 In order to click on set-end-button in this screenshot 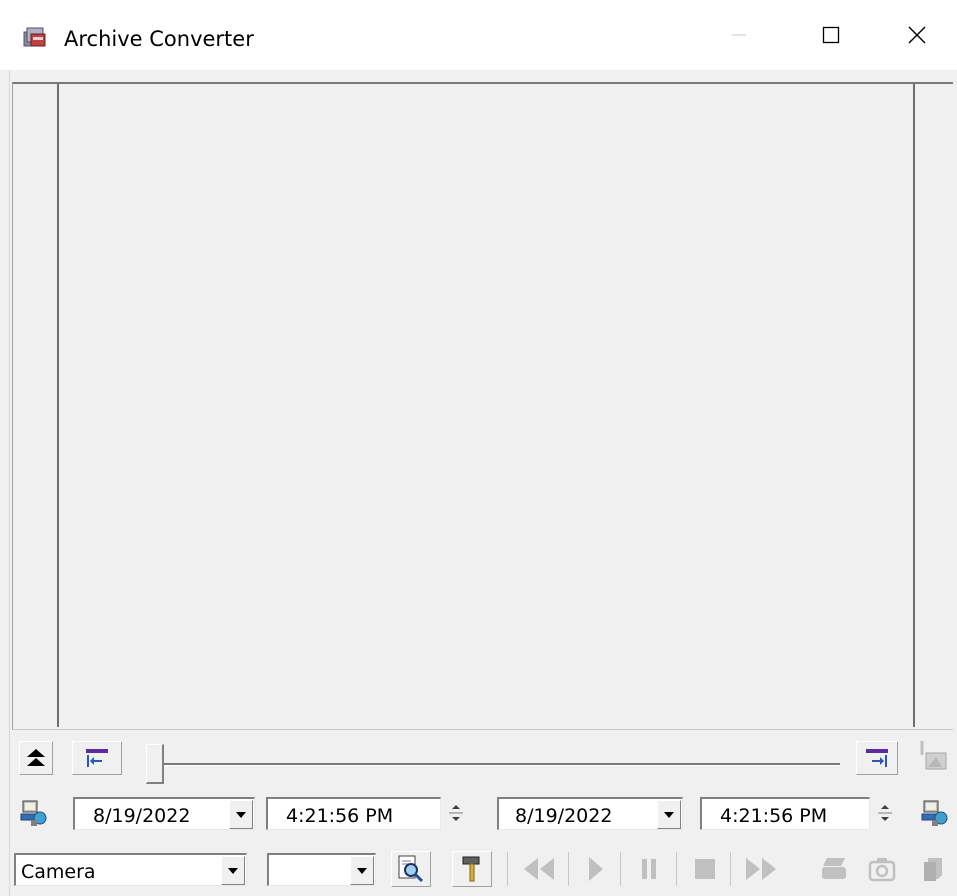, I will do `click(877, 758)`.